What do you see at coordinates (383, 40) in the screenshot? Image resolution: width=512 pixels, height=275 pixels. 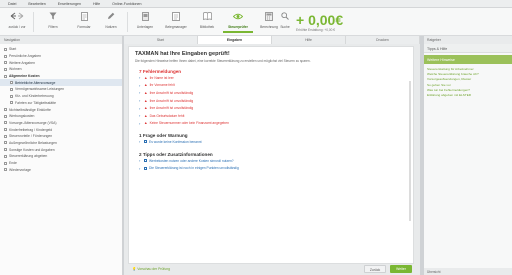 I see `tab-print: Drucken` at bounding box center [383, 40].